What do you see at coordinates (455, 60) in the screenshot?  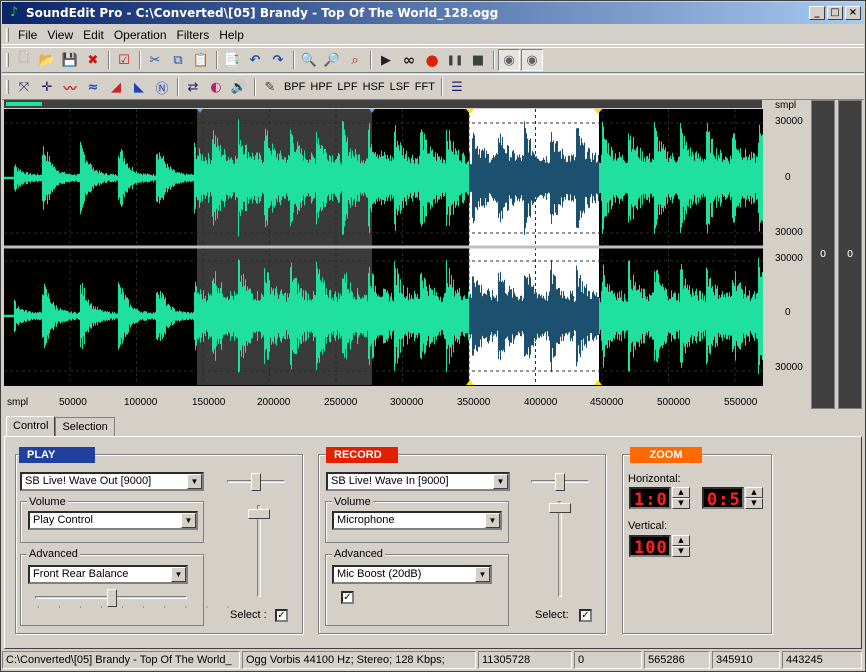 I see `pause-icon: ❚❚` at bounding box center [455, 60].